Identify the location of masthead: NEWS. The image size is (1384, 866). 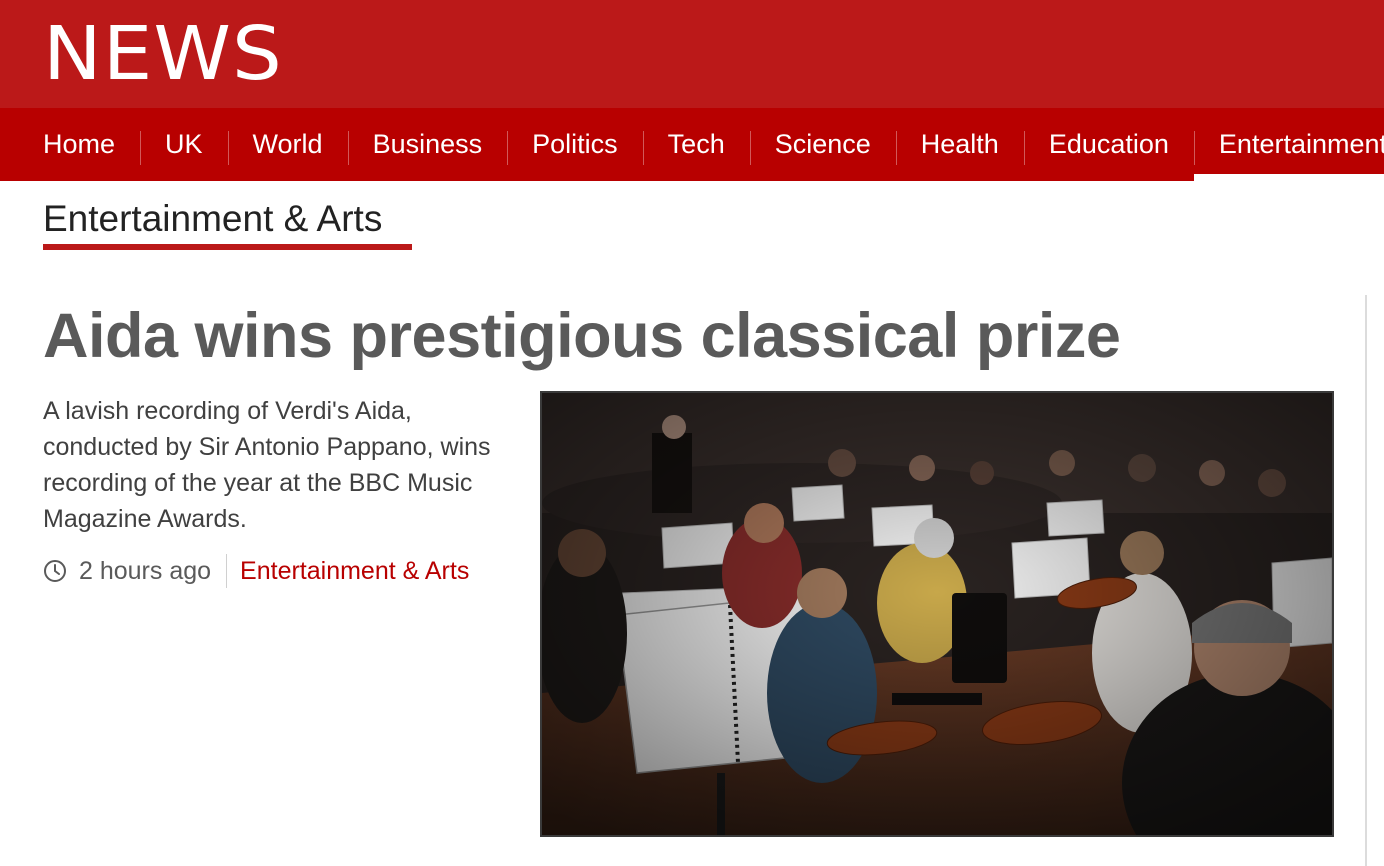
(692, 54).